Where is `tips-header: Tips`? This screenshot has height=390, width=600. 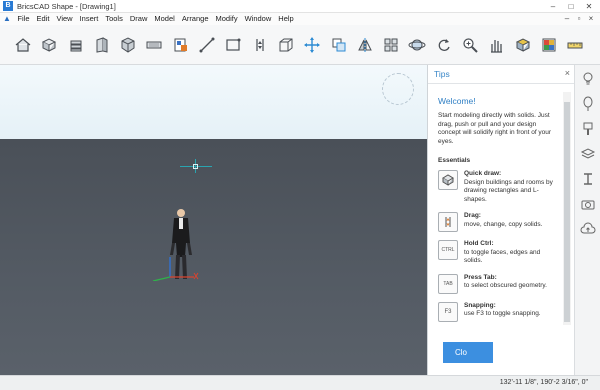 tips-header: Tips is located at coordinates (501, 74).